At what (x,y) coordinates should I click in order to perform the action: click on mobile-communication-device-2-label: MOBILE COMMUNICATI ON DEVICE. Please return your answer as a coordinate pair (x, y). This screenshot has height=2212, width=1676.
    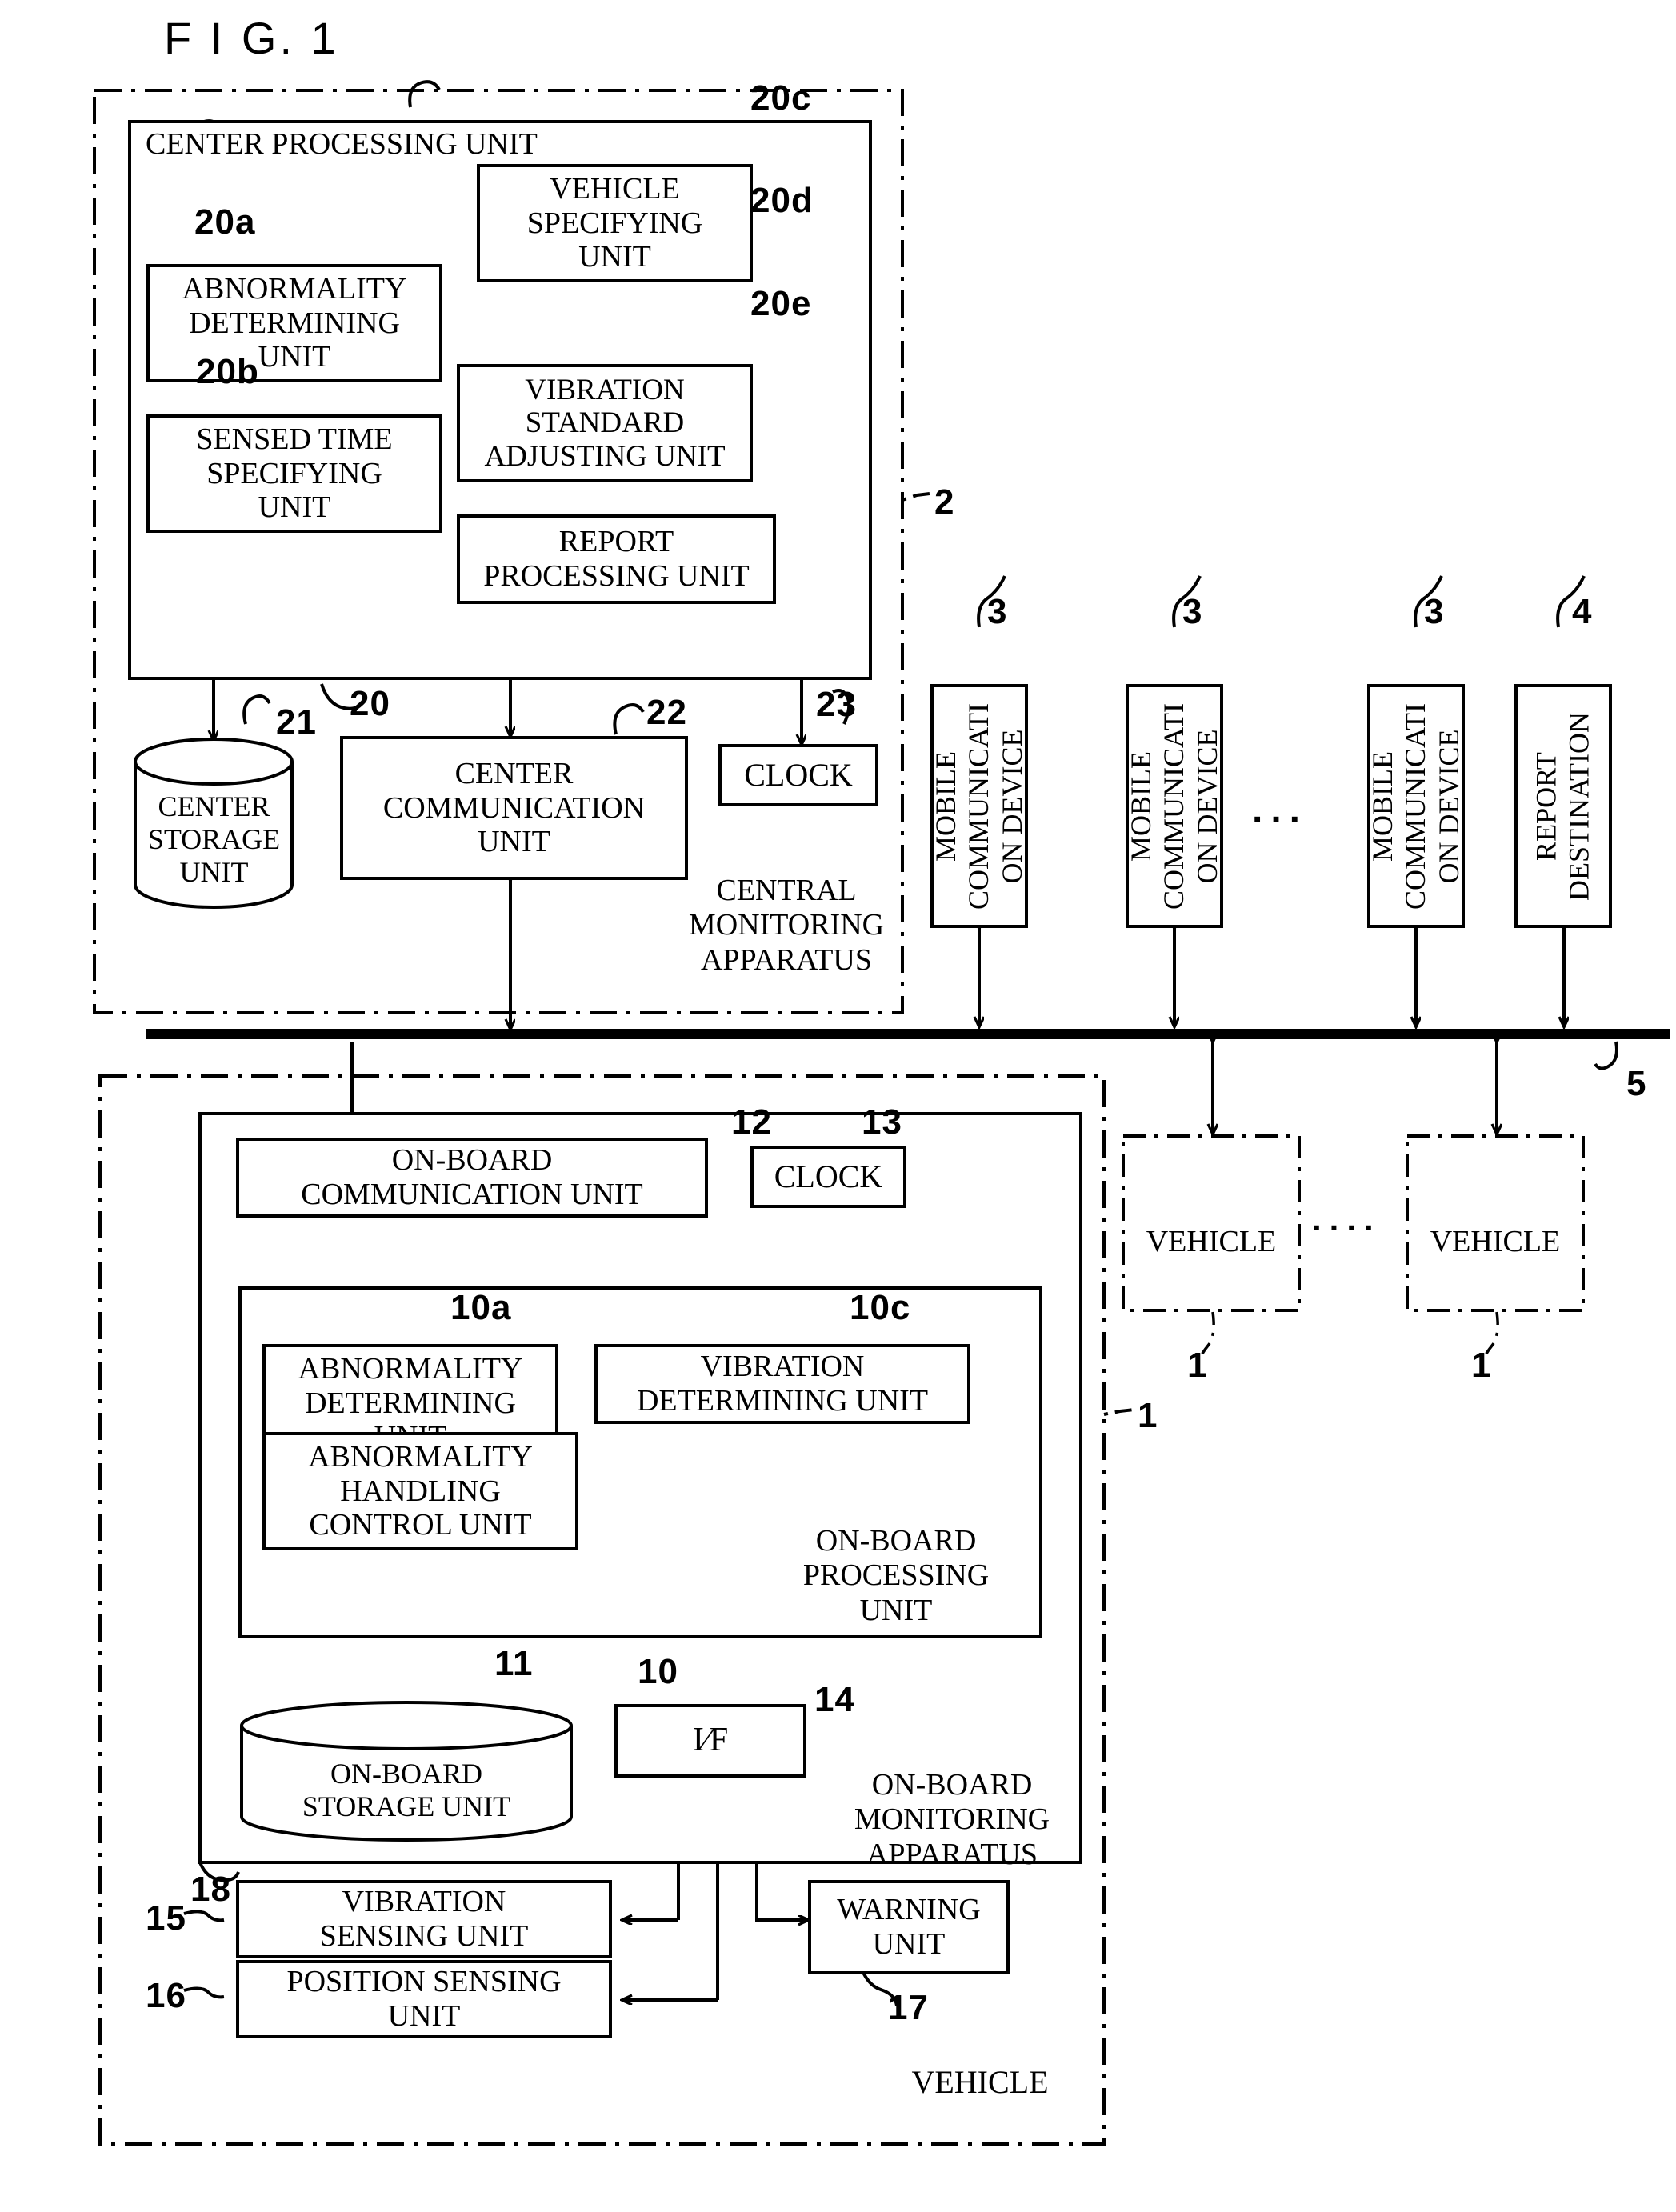
    Looking at the image, I should click on (1174, 806).